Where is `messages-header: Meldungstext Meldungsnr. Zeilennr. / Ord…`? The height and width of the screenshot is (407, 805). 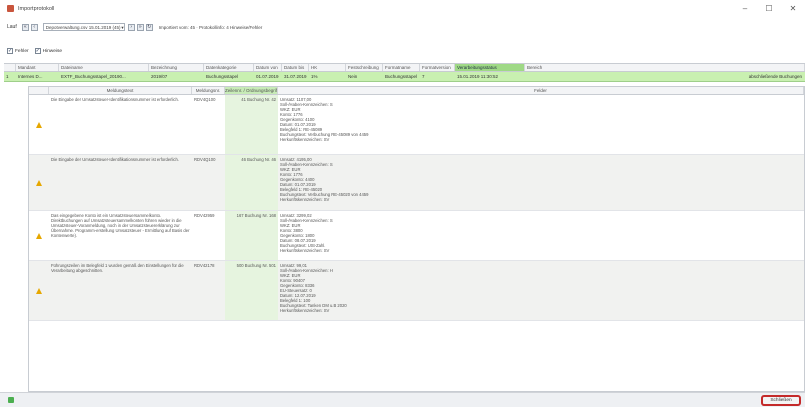
messages-header: Meldungstext Meldungsnr. Zeilennr. / Ord… is located at coordinates (416, 91).